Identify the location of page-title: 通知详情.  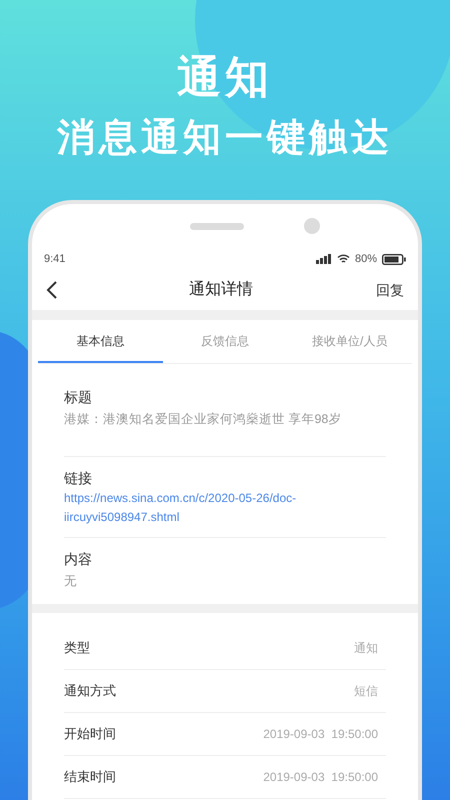
(221, 290).